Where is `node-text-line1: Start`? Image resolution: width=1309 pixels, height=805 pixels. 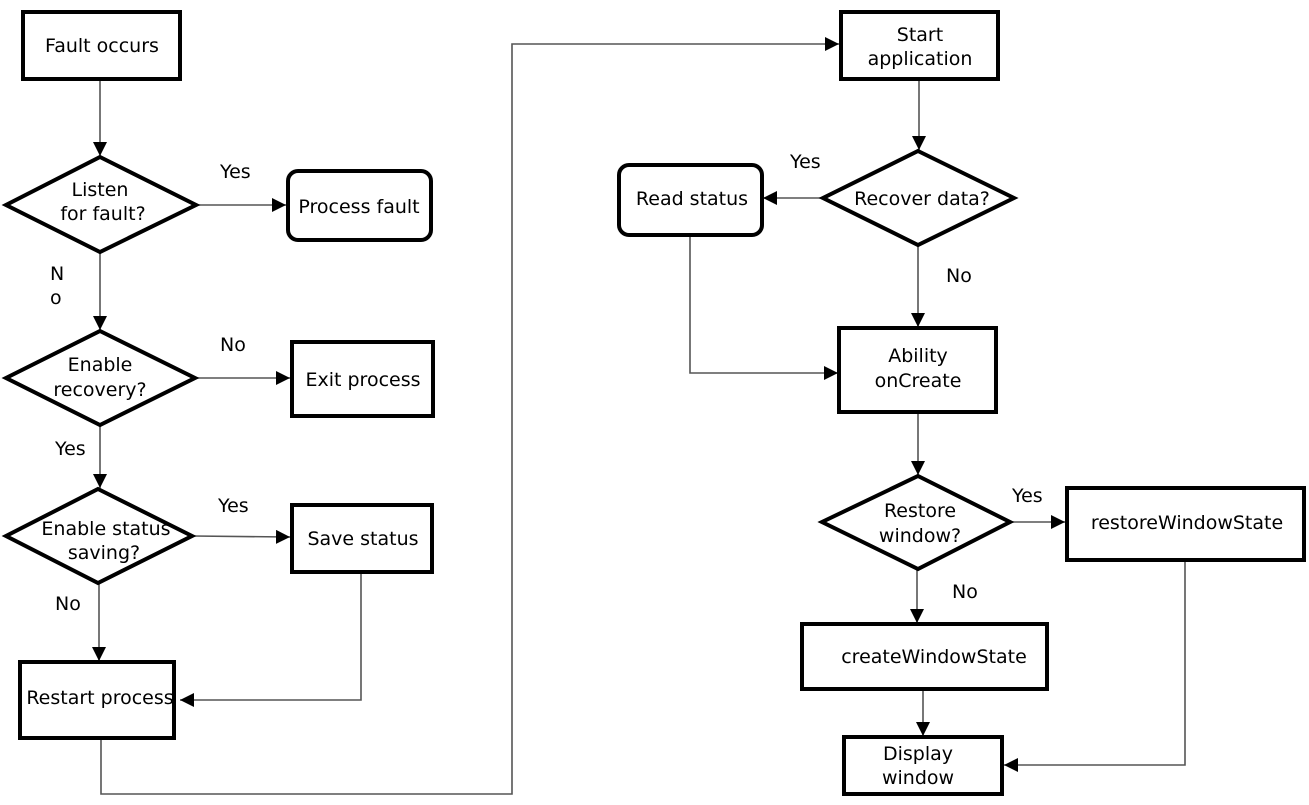 node-text-line1: Start is located at coordinates (920, 35).